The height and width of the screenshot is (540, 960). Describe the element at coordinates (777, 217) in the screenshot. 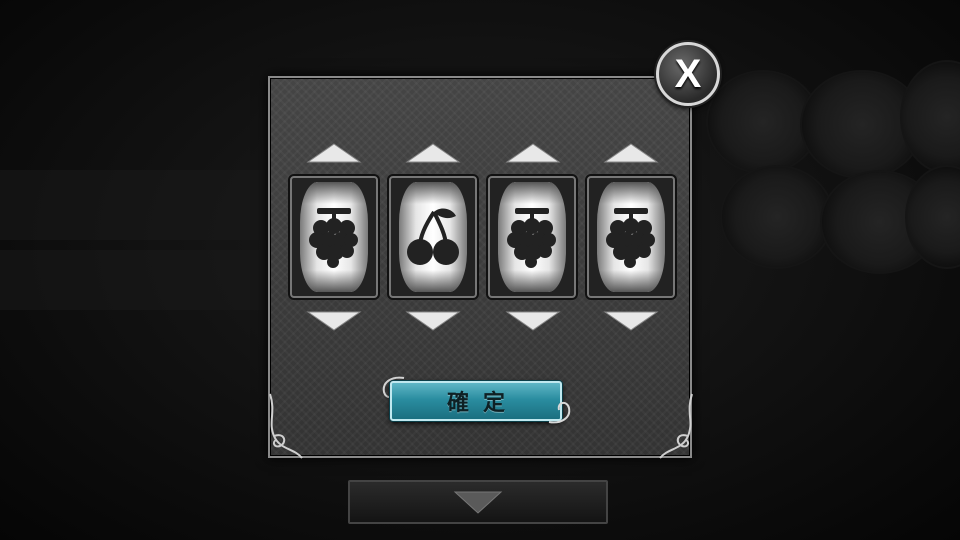

I see `background-barrel` at that location.